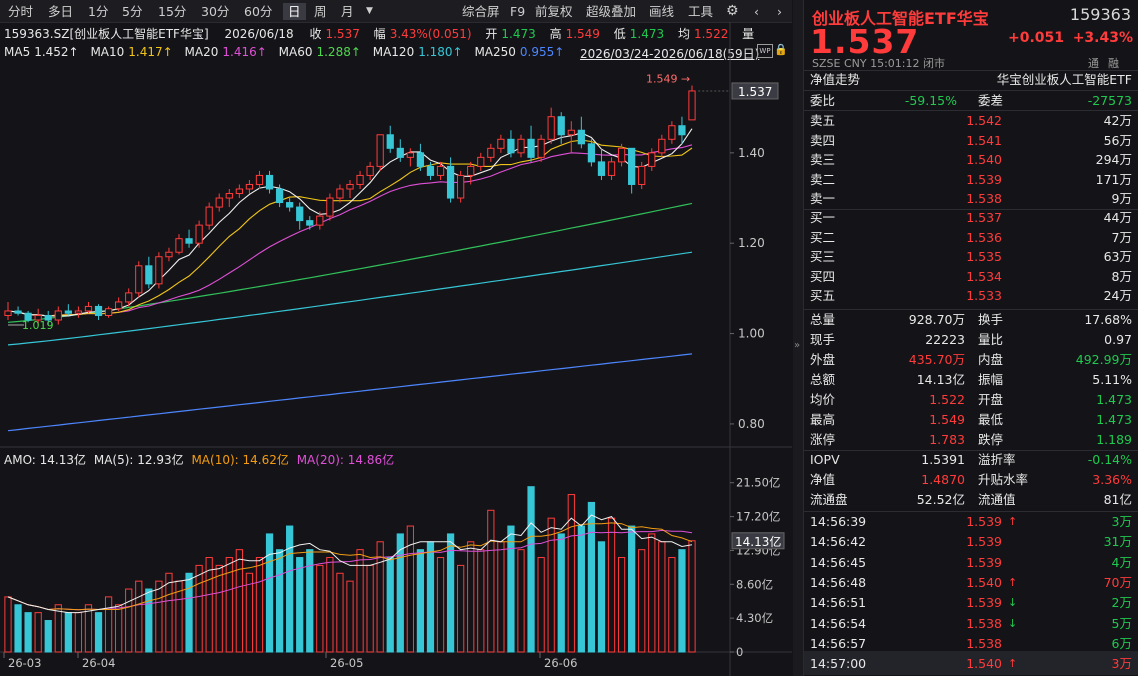 Image resolution: width=1138 pixels, height=676 pixels. I want to click on panel-collapse-handle: », so click(798, 338).